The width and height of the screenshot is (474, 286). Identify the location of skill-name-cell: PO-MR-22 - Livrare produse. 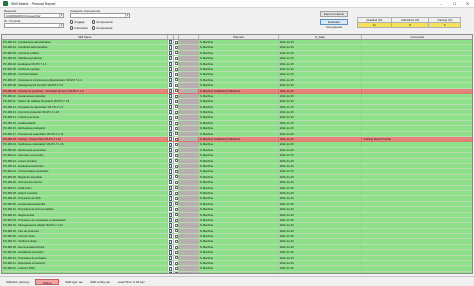
(85, 160).